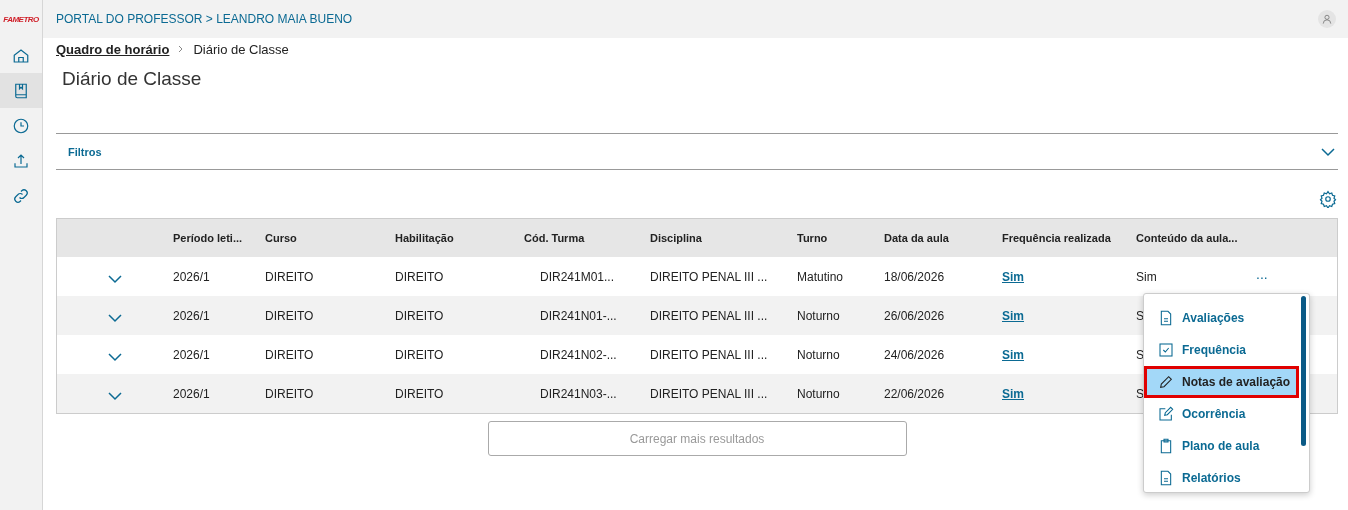 The image size is (1348, 510). What do you see at coordinates (21, 125) in the screenshot?
I see `clock-icon` at bounding box center [21, 125].